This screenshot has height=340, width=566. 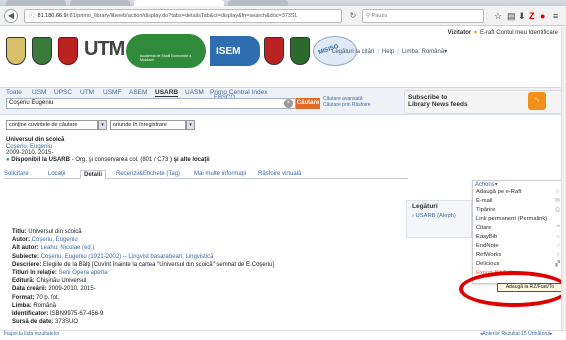 I want to click on result-pager: ◂Anterior Rezultat 15 Următorul▸, so click(x=516, y=334).